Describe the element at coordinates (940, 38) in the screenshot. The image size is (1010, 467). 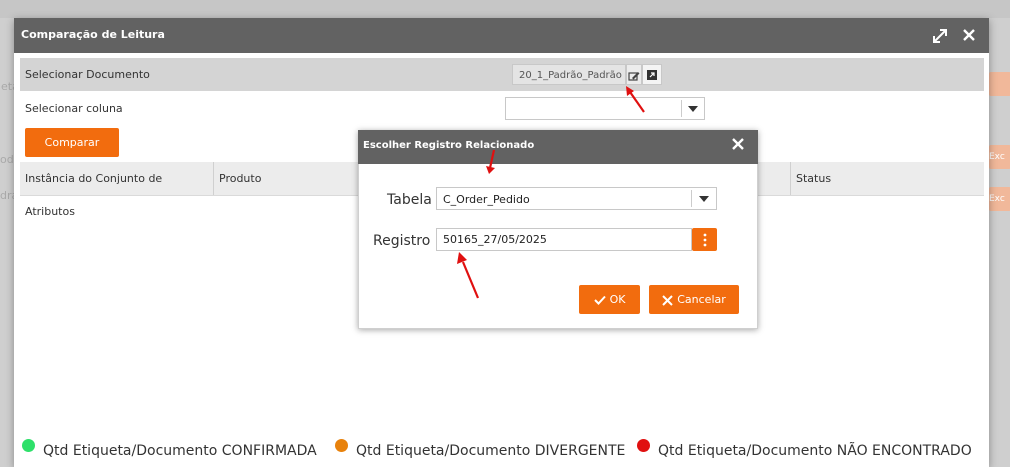
I see `maximize-icon` at that location.